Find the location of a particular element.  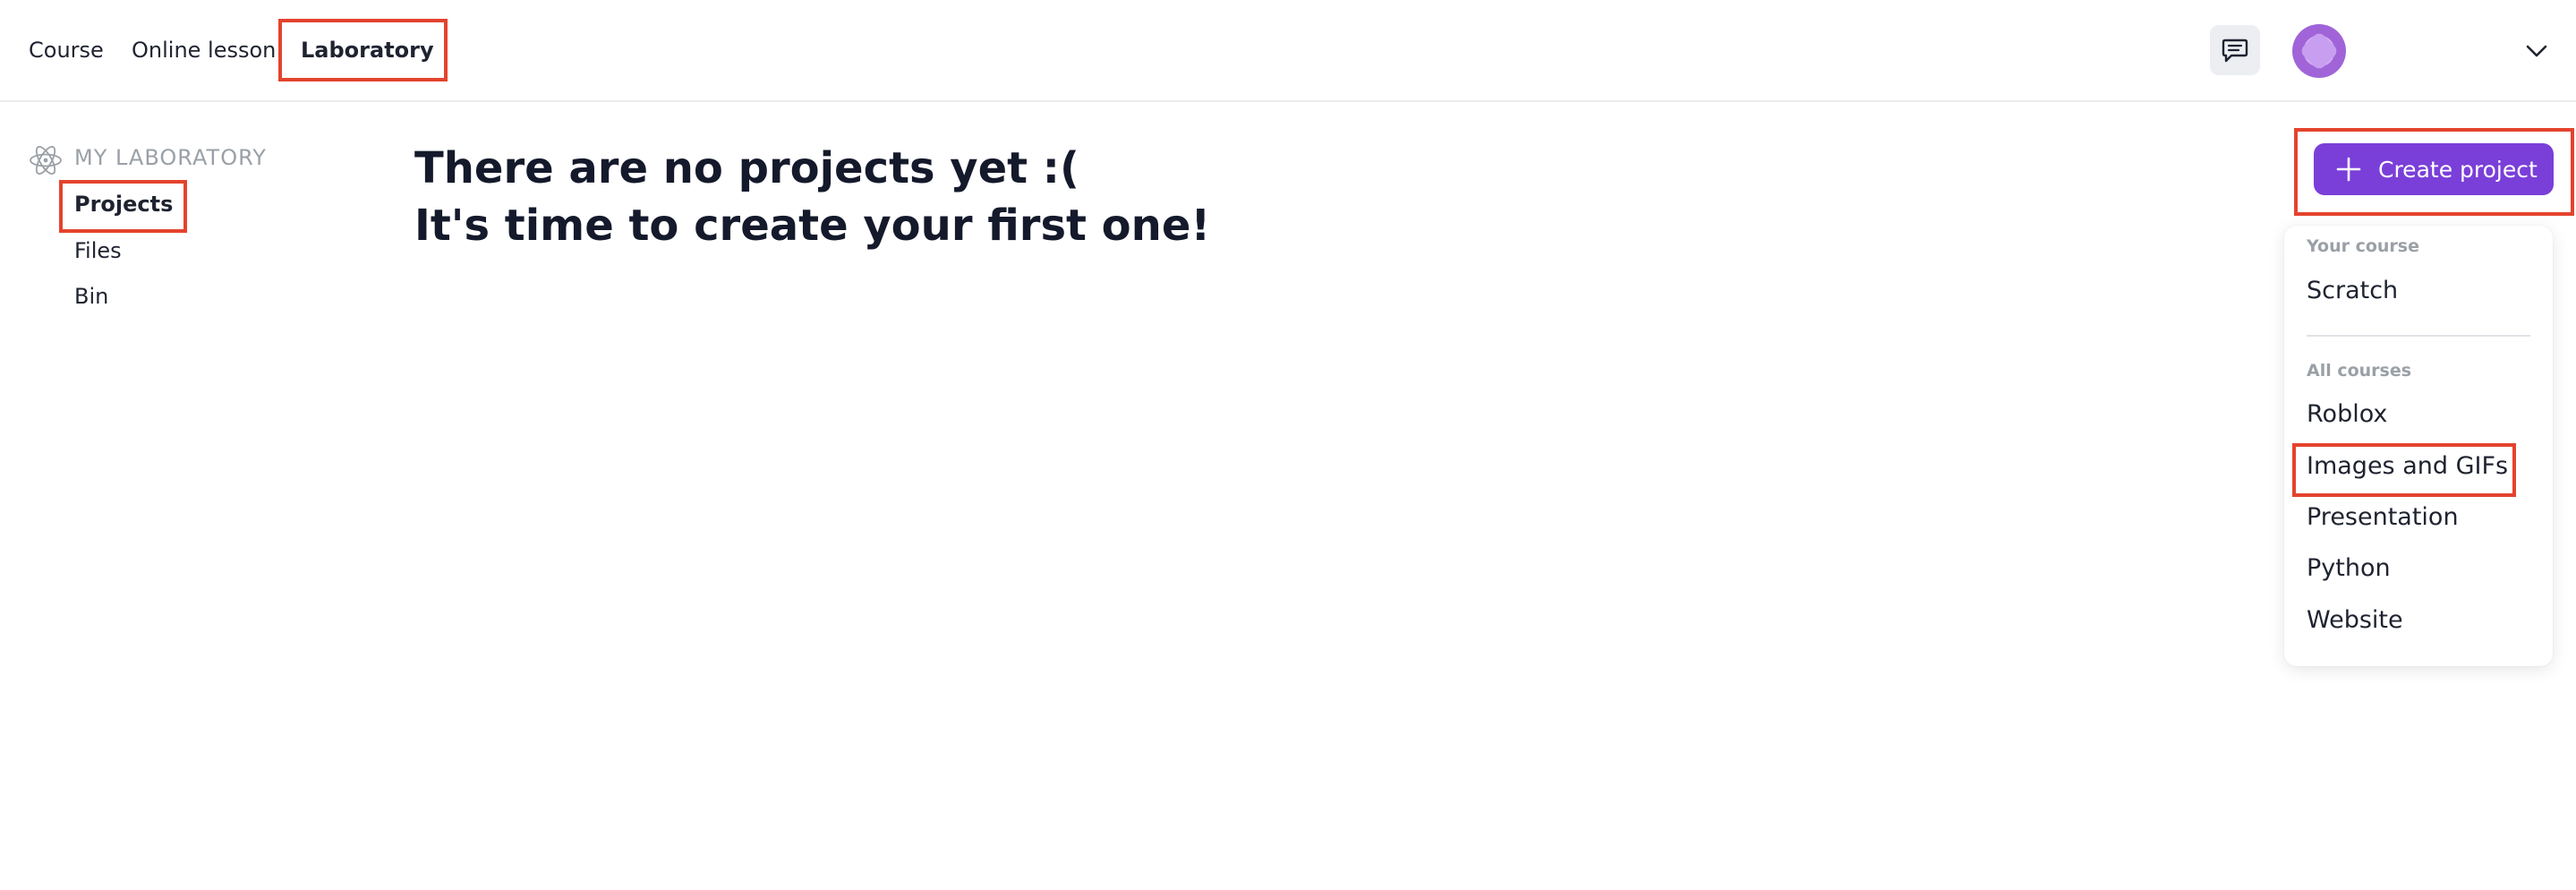

create-project-label: Create project is located at coordinates (2458, 169).